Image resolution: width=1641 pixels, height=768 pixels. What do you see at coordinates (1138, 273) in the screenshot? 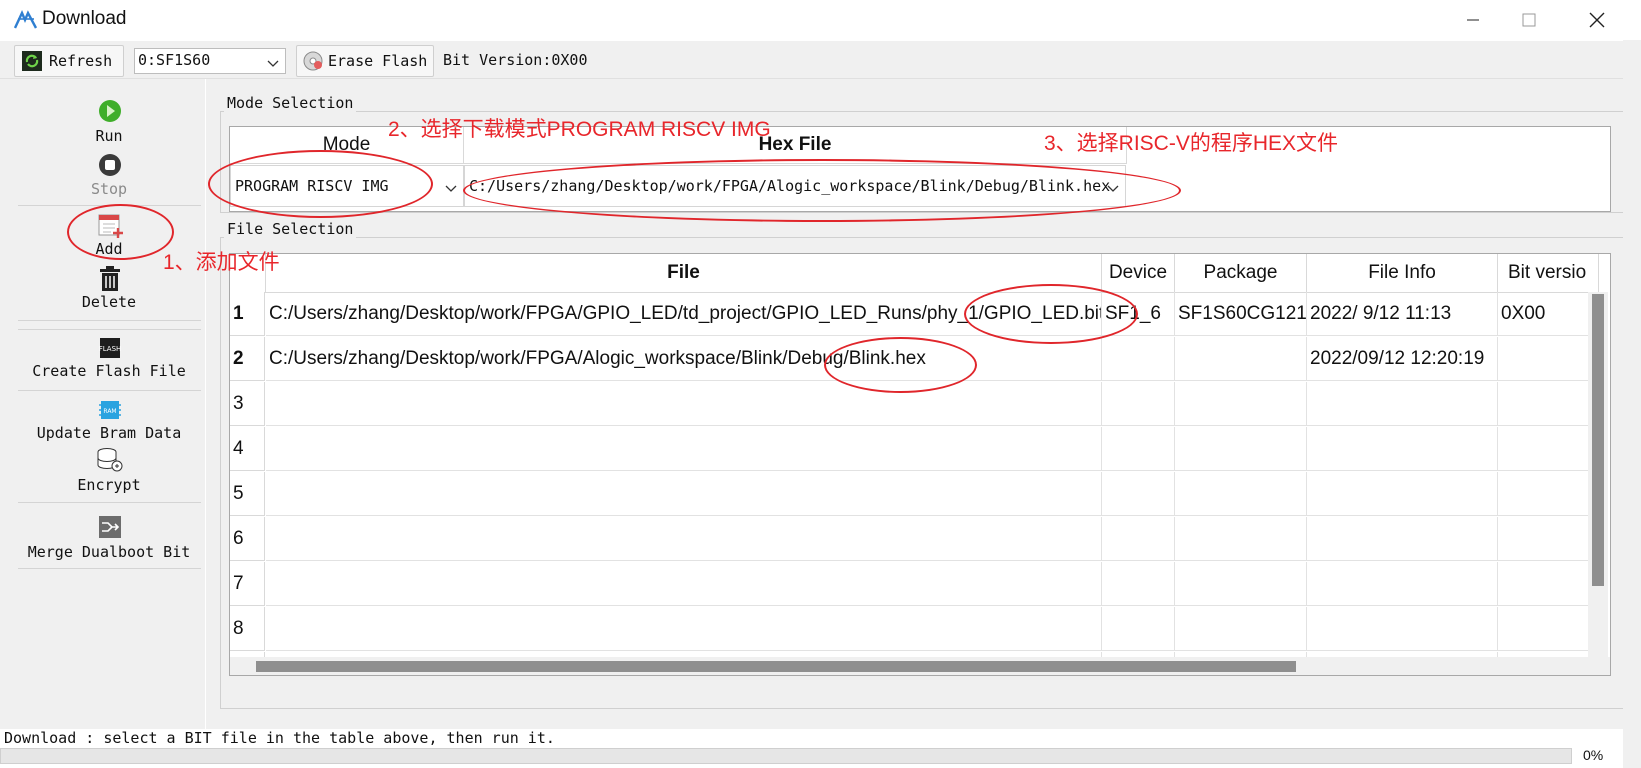
I see `device-column-header: Device` at bounding box center [1138, 273].